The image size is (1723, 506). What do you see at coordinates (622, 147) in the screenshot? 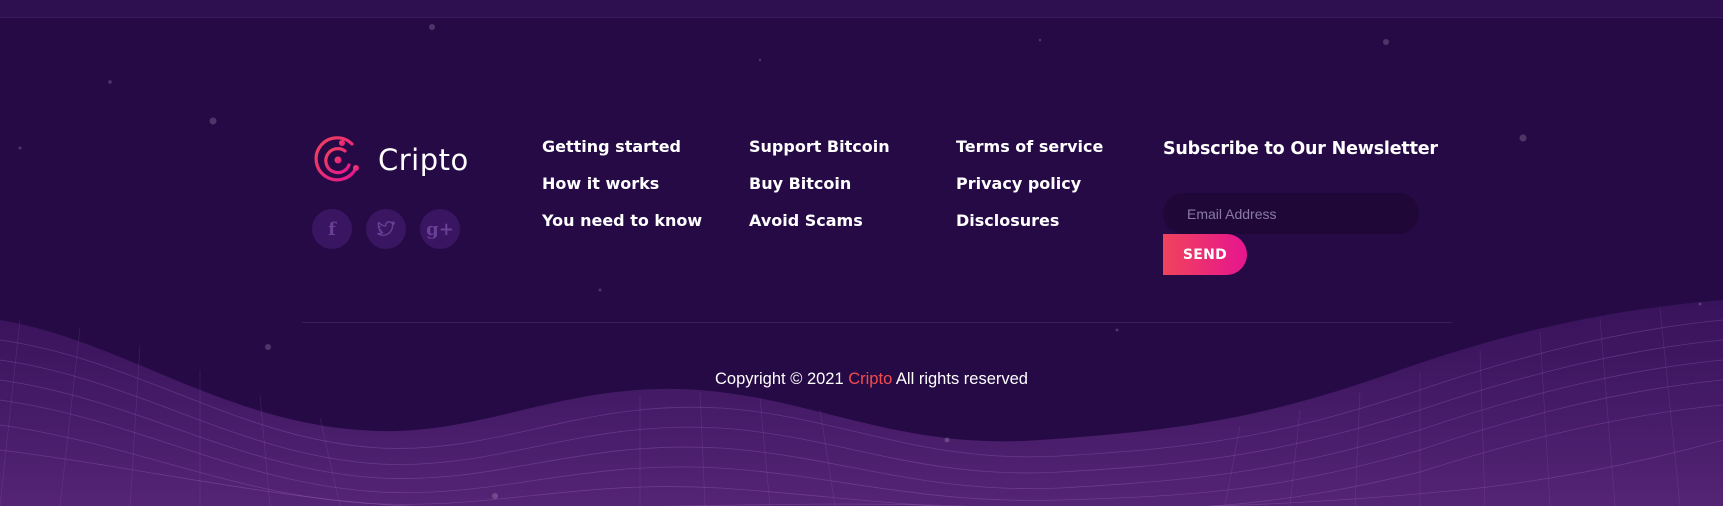
I see `link-getting-started: Getting started` at bounding box center [622, 147].